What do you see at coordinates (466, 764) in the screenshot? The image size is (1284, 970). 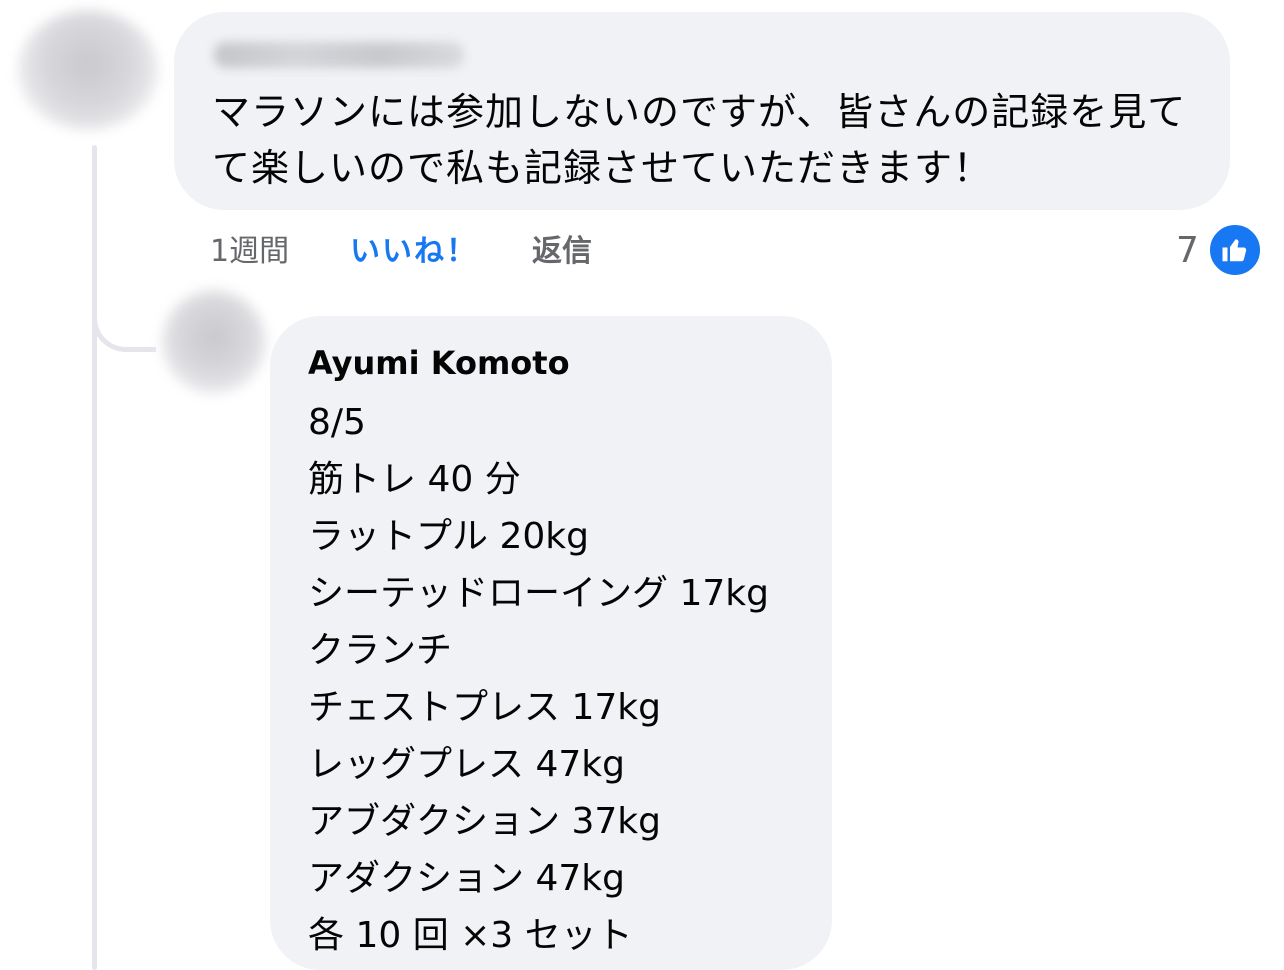 I see `reply-text-line: レッグプレス 47kg` at bounding box center [466, 764].